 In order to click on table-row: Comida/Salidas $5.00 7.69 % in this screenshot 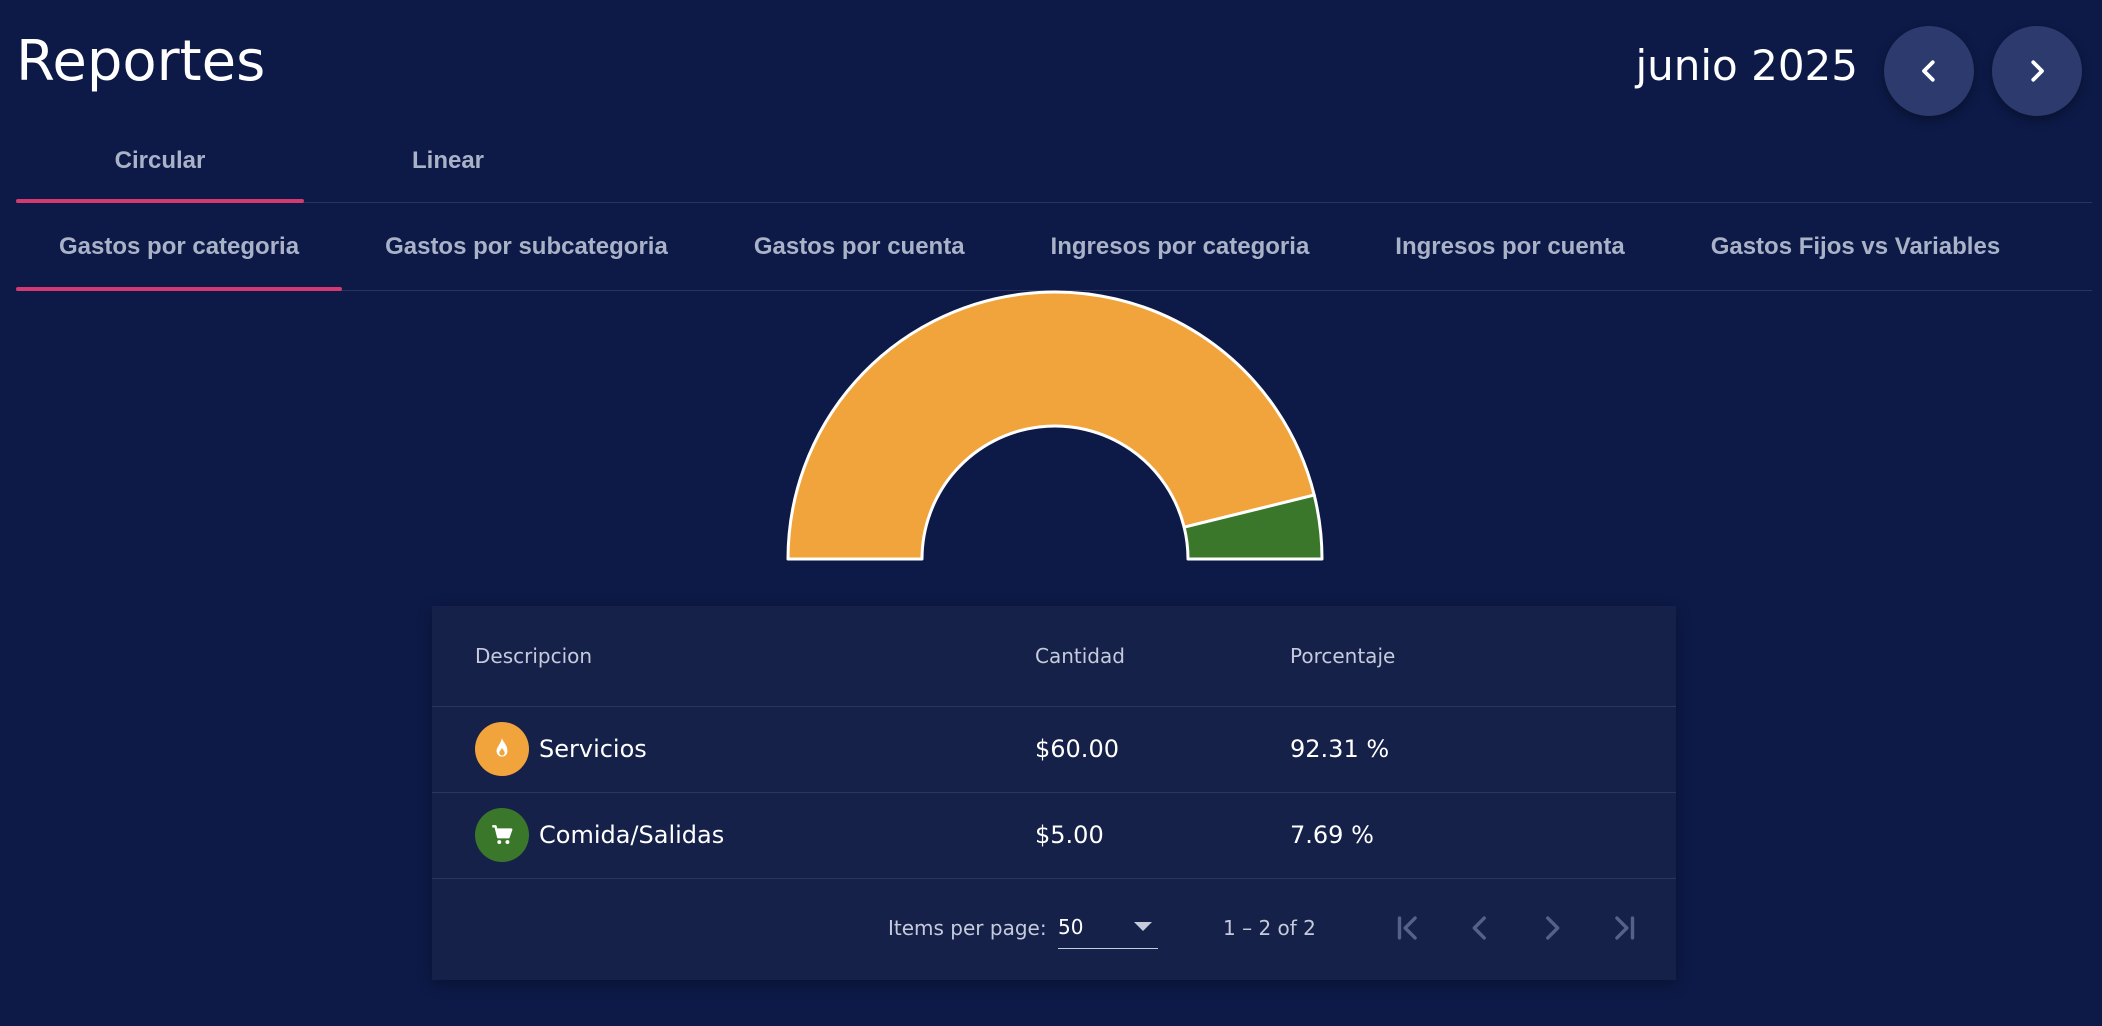, I will do `click(1054, 835)`.